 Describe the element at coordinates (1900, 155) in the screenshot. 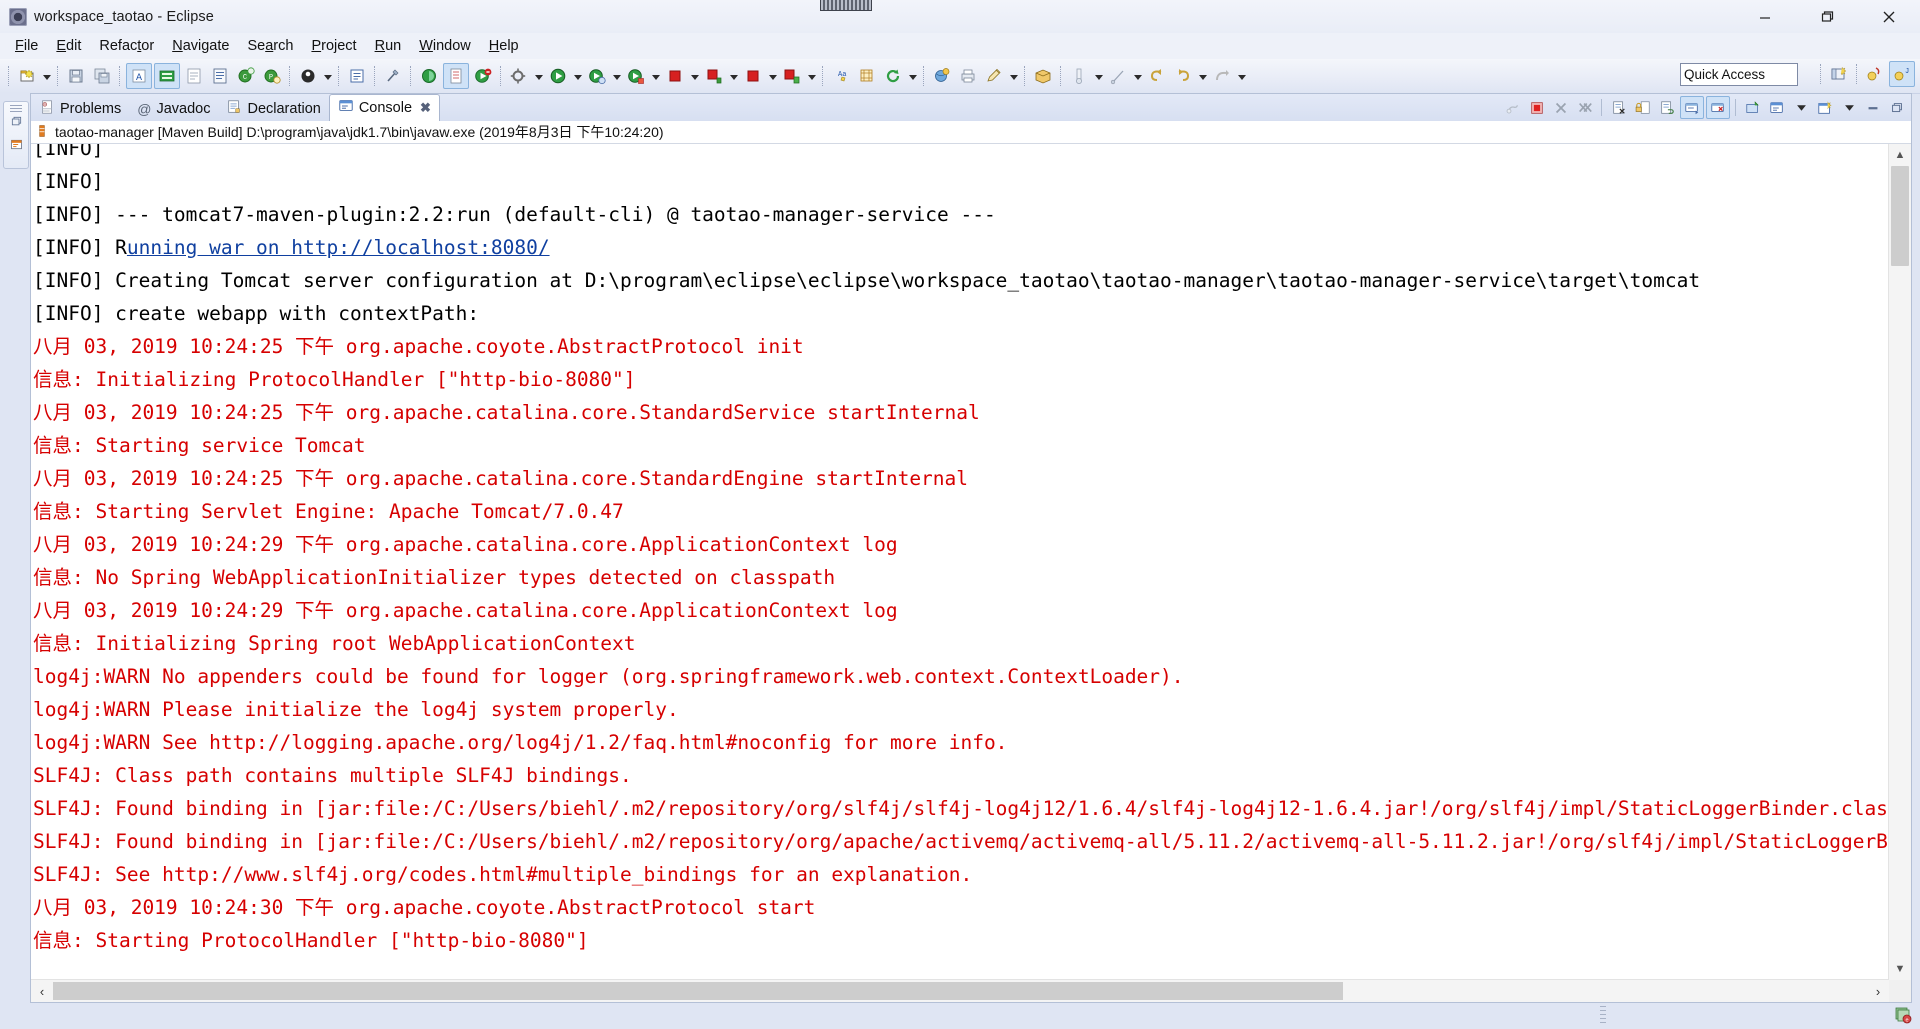

I see `scroll-up-button: ▲` at that location.